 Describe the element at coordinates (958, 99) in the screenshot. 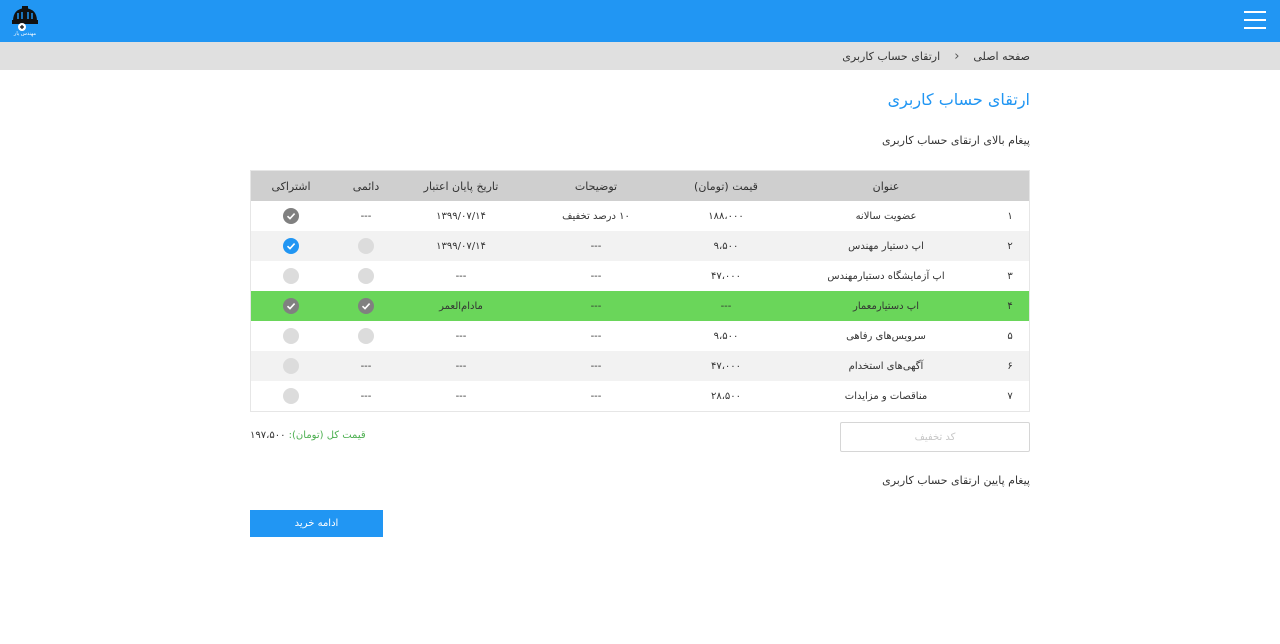

I see `page-title: ارتقای حساب کاربری` at that location.